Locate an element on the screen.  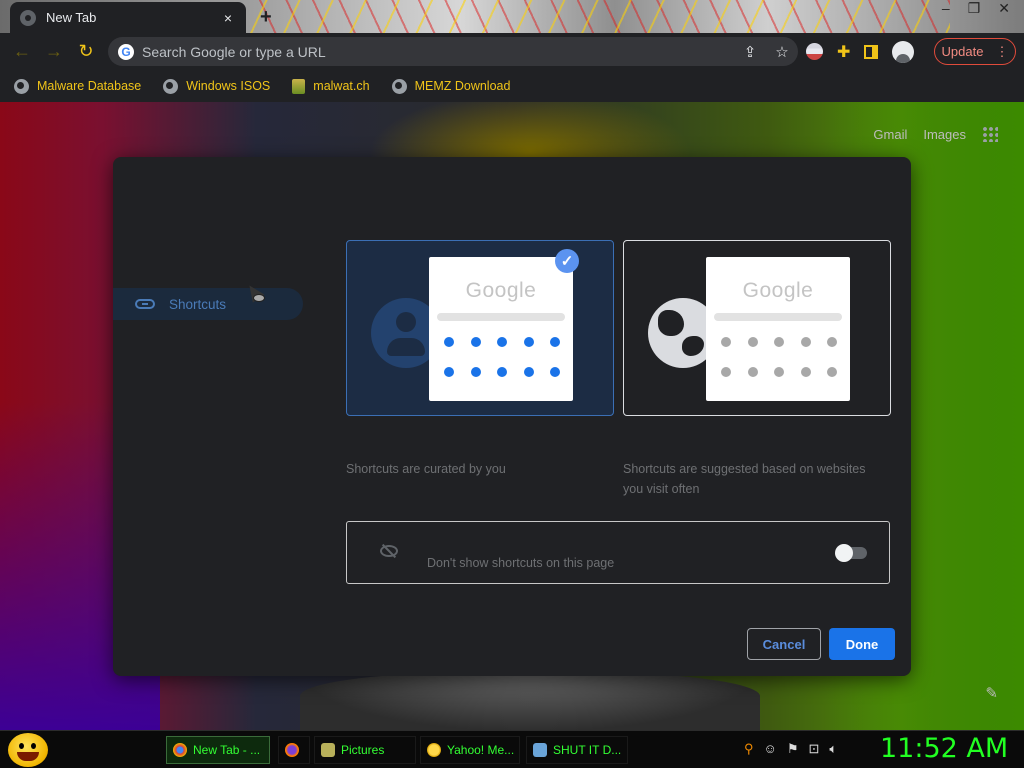
window-icon is located at coordinates (540, 750).